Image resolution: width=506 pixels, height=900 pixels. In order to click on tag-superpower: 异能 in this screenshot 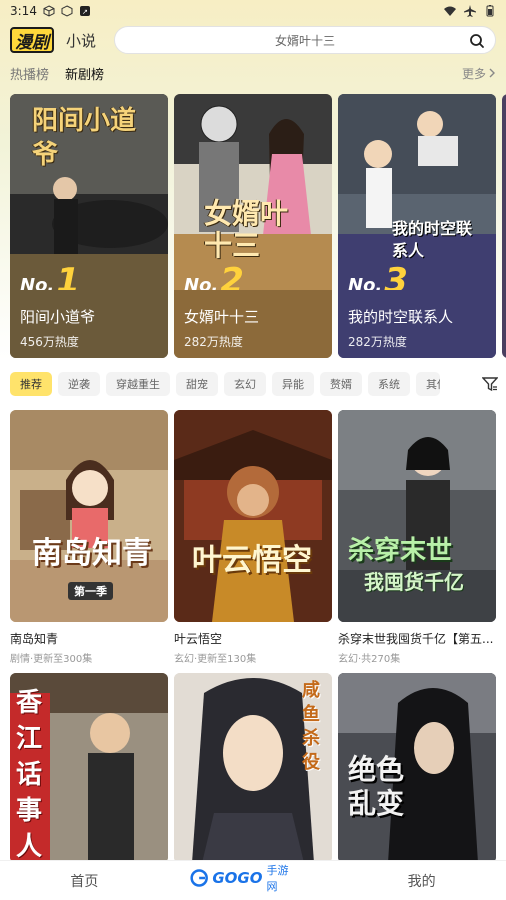, I will do `click(293, 384)`.